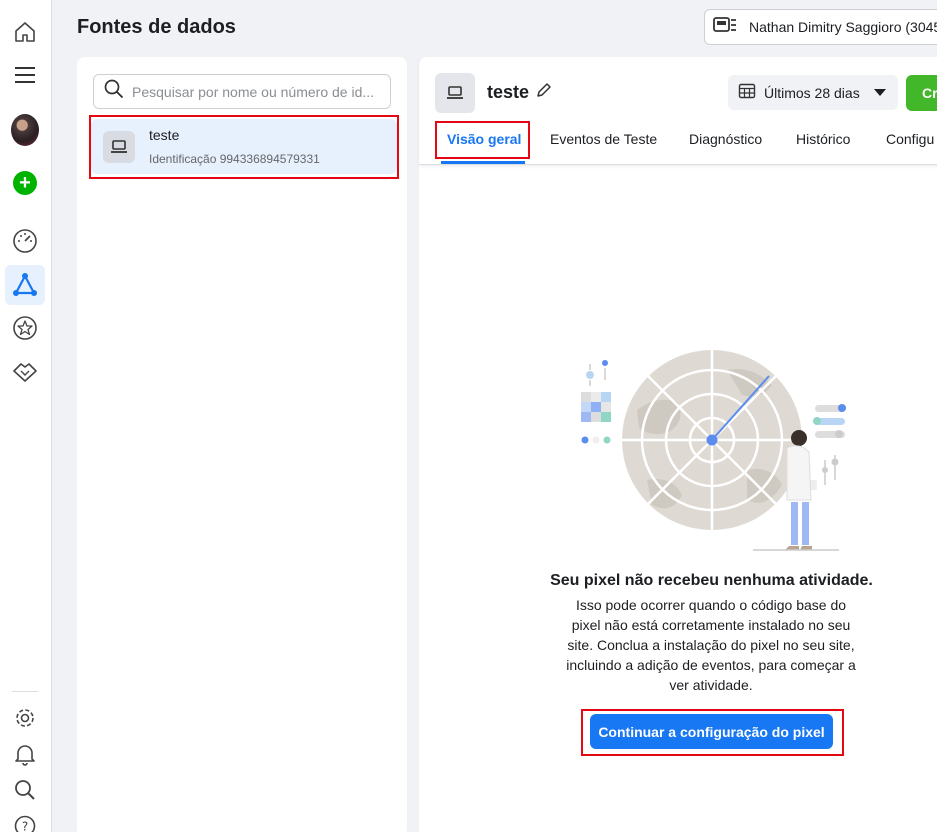  Describe the element at coordinates (25, 372) in the screenshot. I see `handshake-icon` at that location.